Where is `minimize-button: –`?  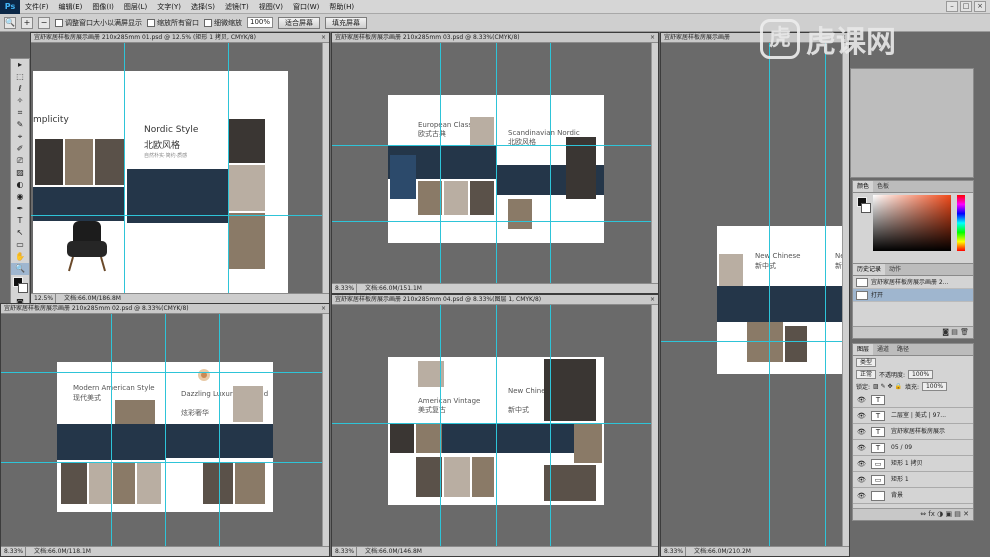 minimize-button: – is located at coordinates (952, 6).